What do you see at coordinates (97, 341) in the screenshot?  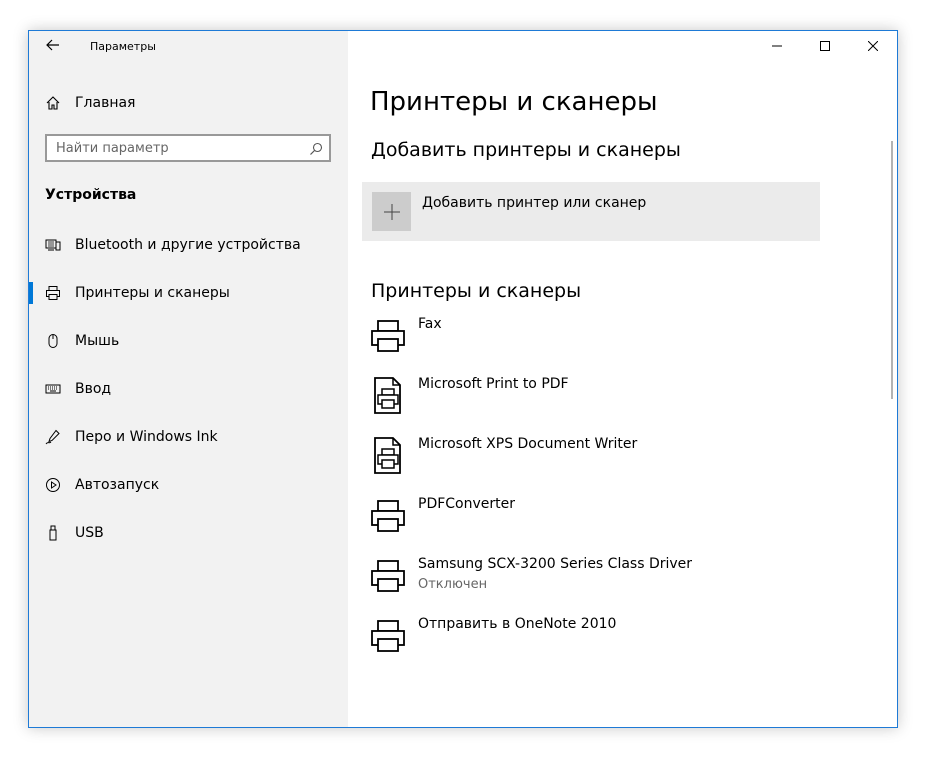 I see `sidebar-item-label: Мышь` at bounding box center [97, 341].